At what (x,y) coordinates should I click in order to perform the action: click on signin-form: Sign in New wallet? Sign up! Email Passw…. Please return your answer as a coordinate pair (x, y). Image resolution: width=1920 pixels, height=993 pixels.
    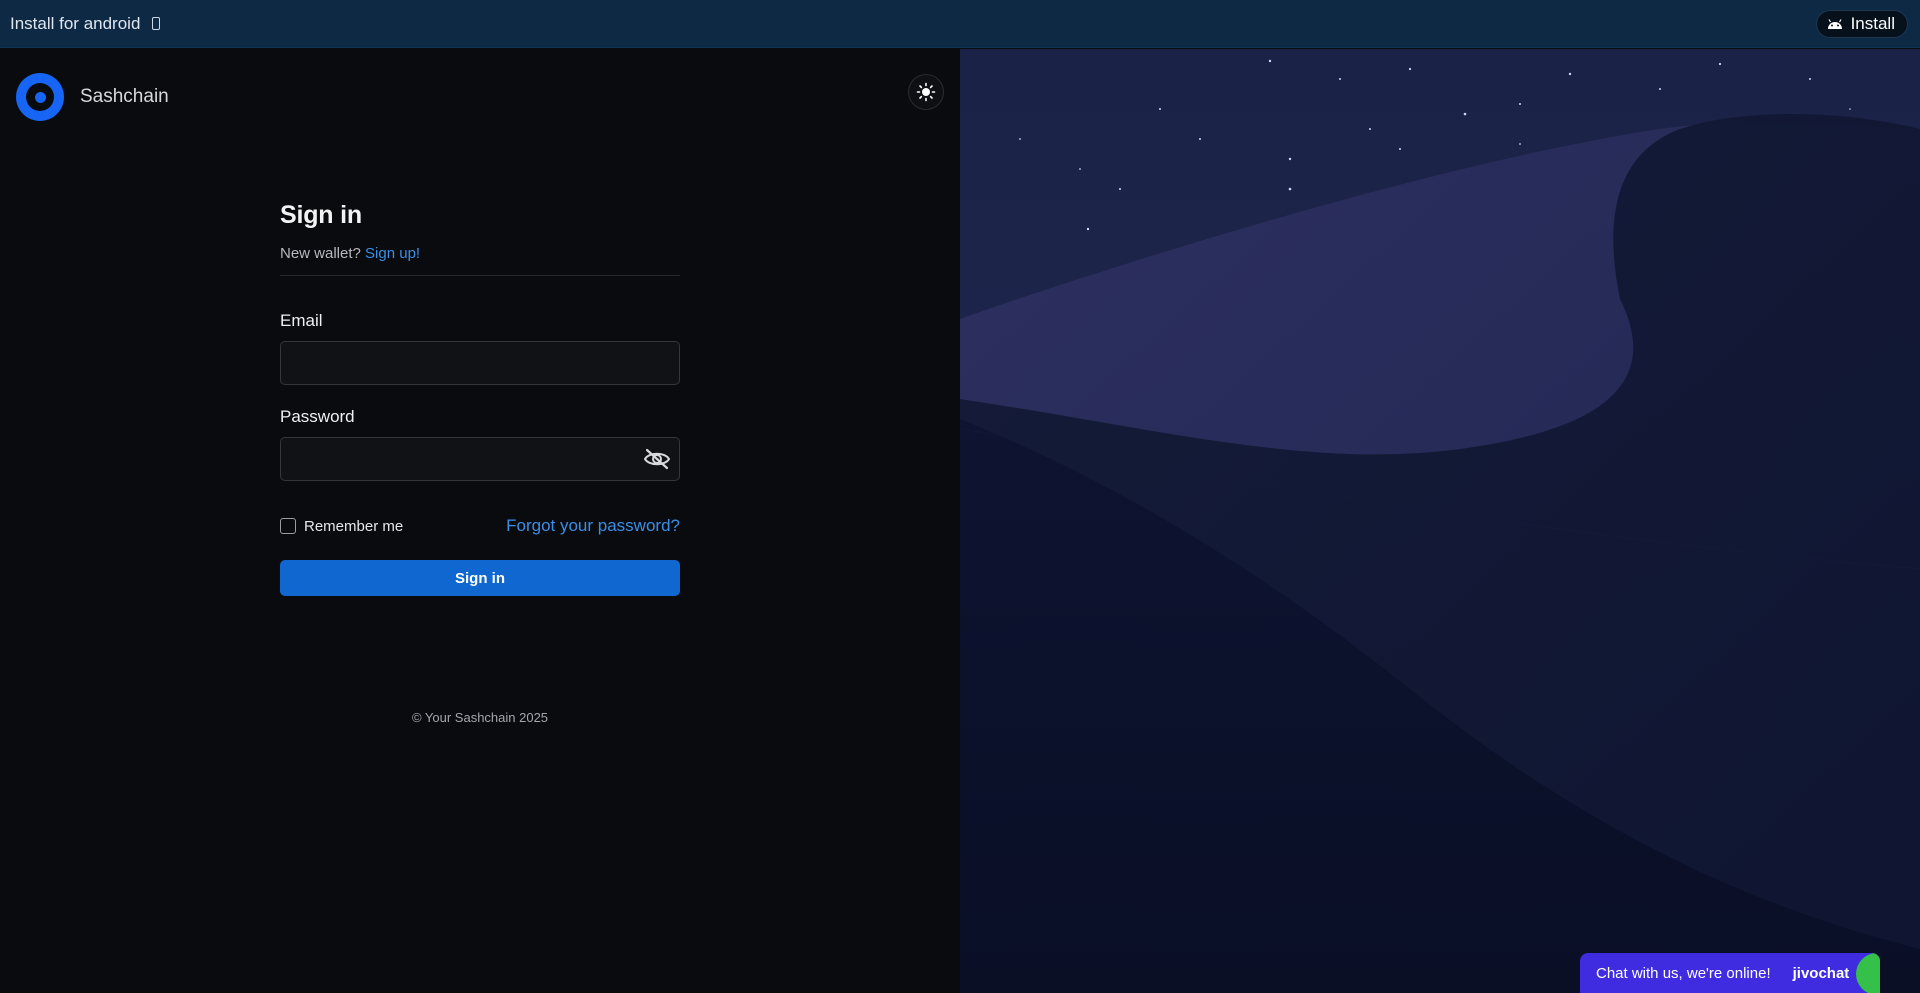
    Looking at the image, I should click on (480, 398).